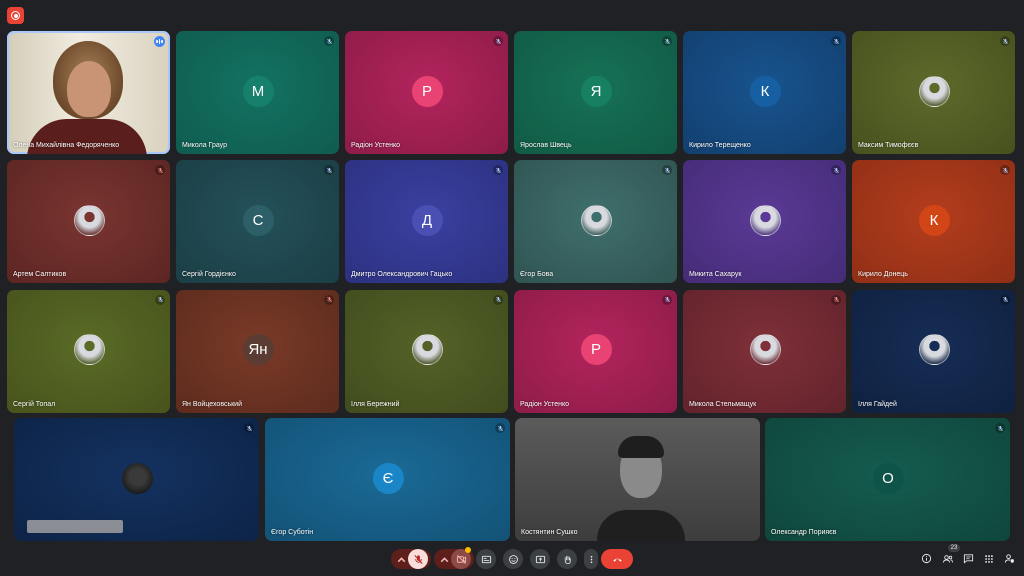 Image resolution: width=1024 pixels, height=576 pixels. I want to click on participant-tile: К Кирило Донець, so click(933, 222).